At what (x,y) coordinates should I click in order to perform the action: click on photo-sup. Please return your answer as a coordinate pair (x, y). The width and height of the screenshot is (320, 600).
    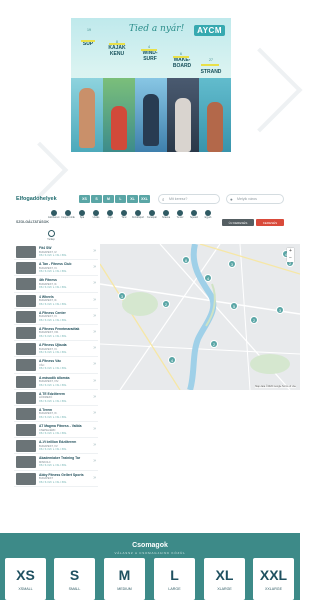
    Looking at the image, I should click on (87, 115).